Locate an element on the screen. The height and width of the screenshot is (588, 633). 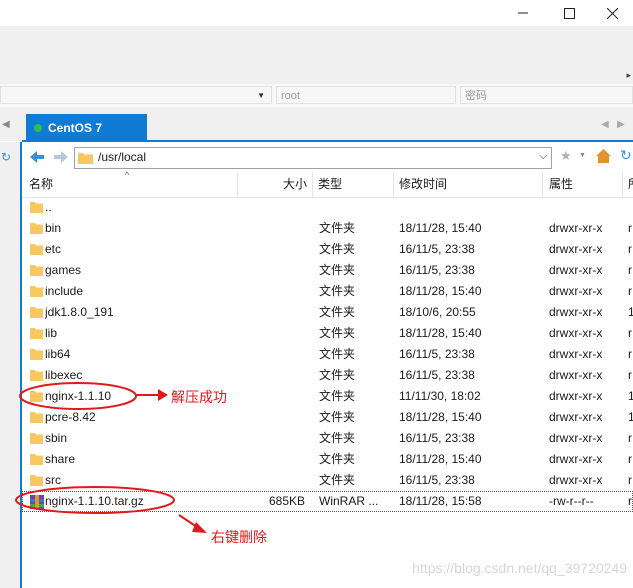
file-owner: 1 is located at coordinates (630, 396).